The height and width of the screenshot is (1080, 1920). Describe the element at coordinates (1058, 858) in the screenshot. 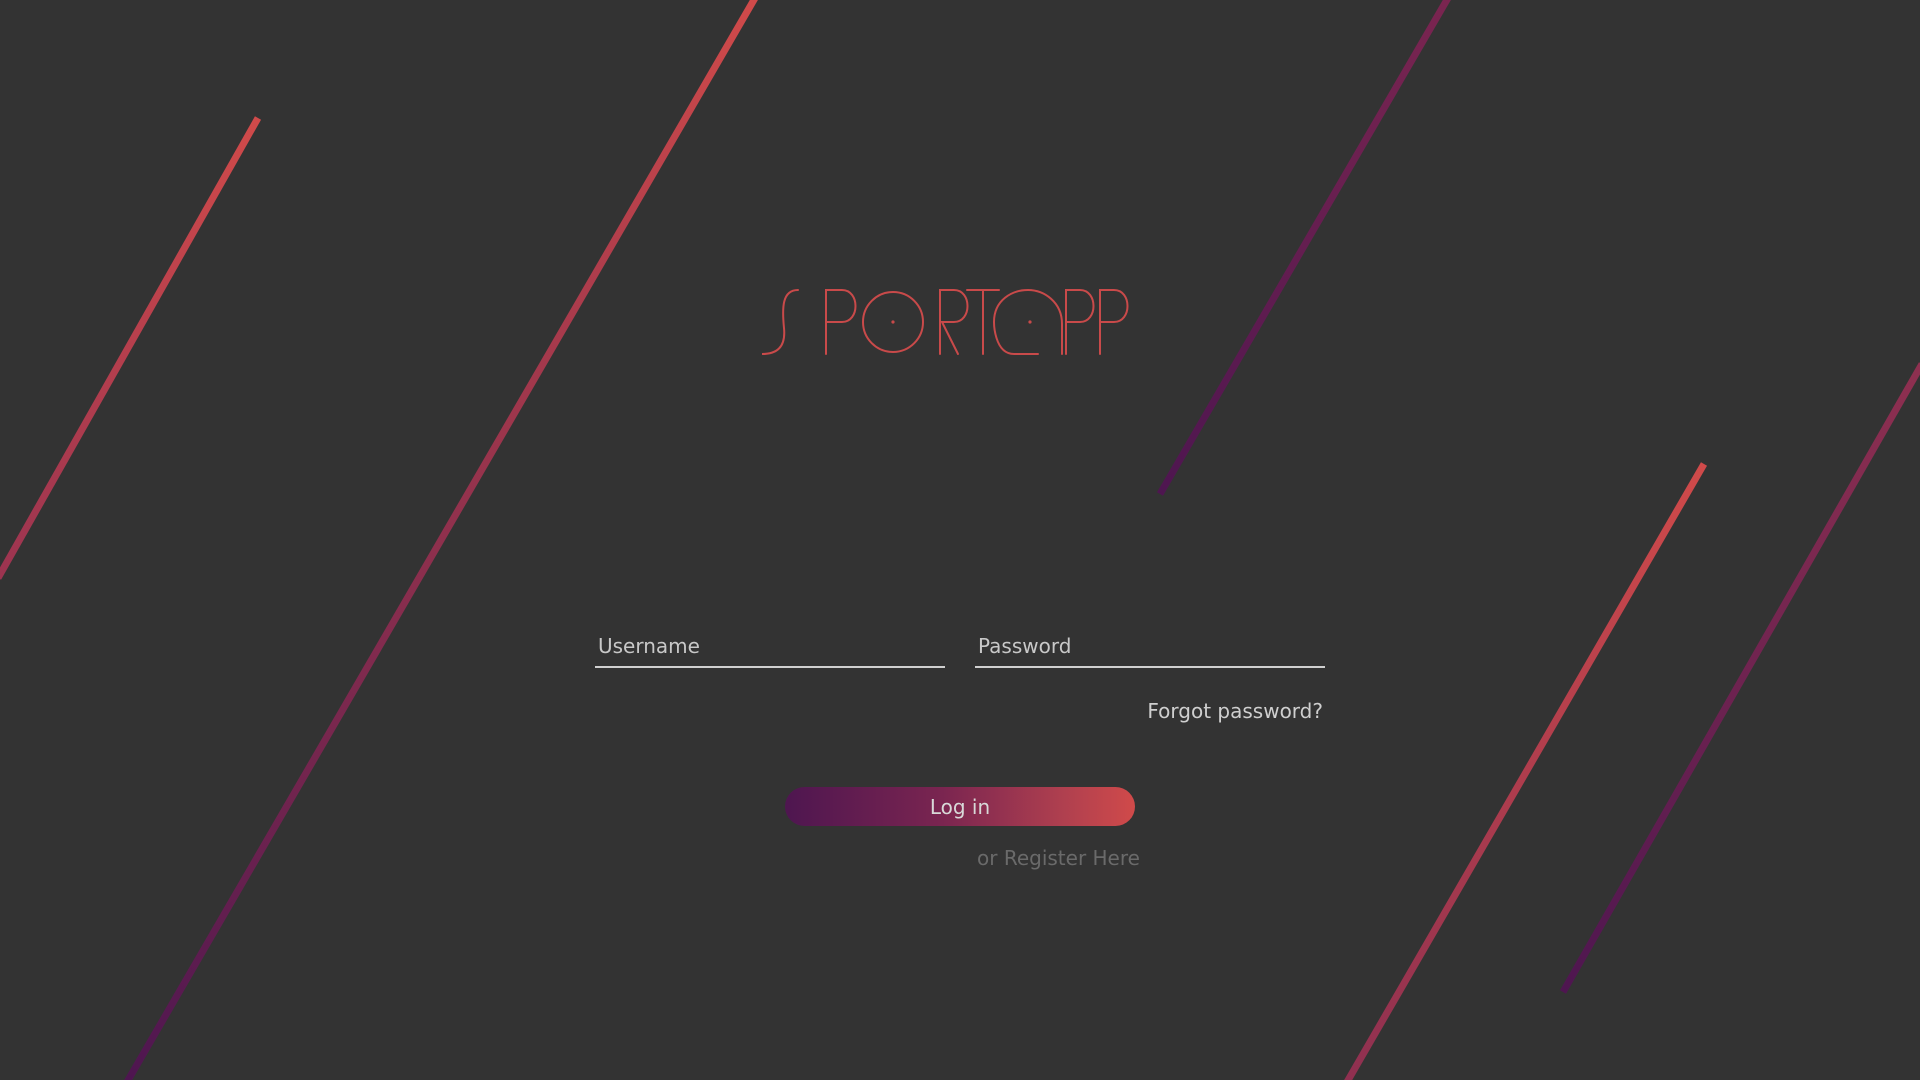

I see `register-link: or Register Here` at that location.